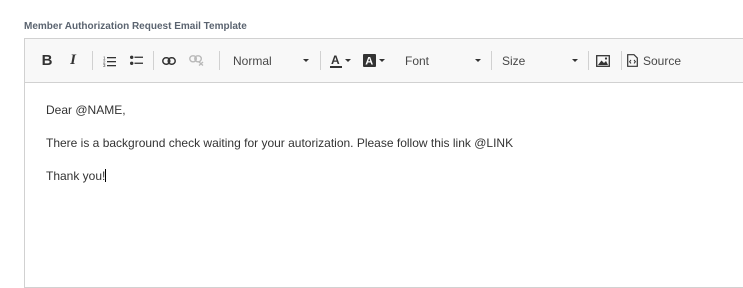 The image size is (743, 288). What do you see at coordinates (86, 110) in the screenshot?
I see `greeting-line: Dear @NAME,` at bounding box center [86, 110].